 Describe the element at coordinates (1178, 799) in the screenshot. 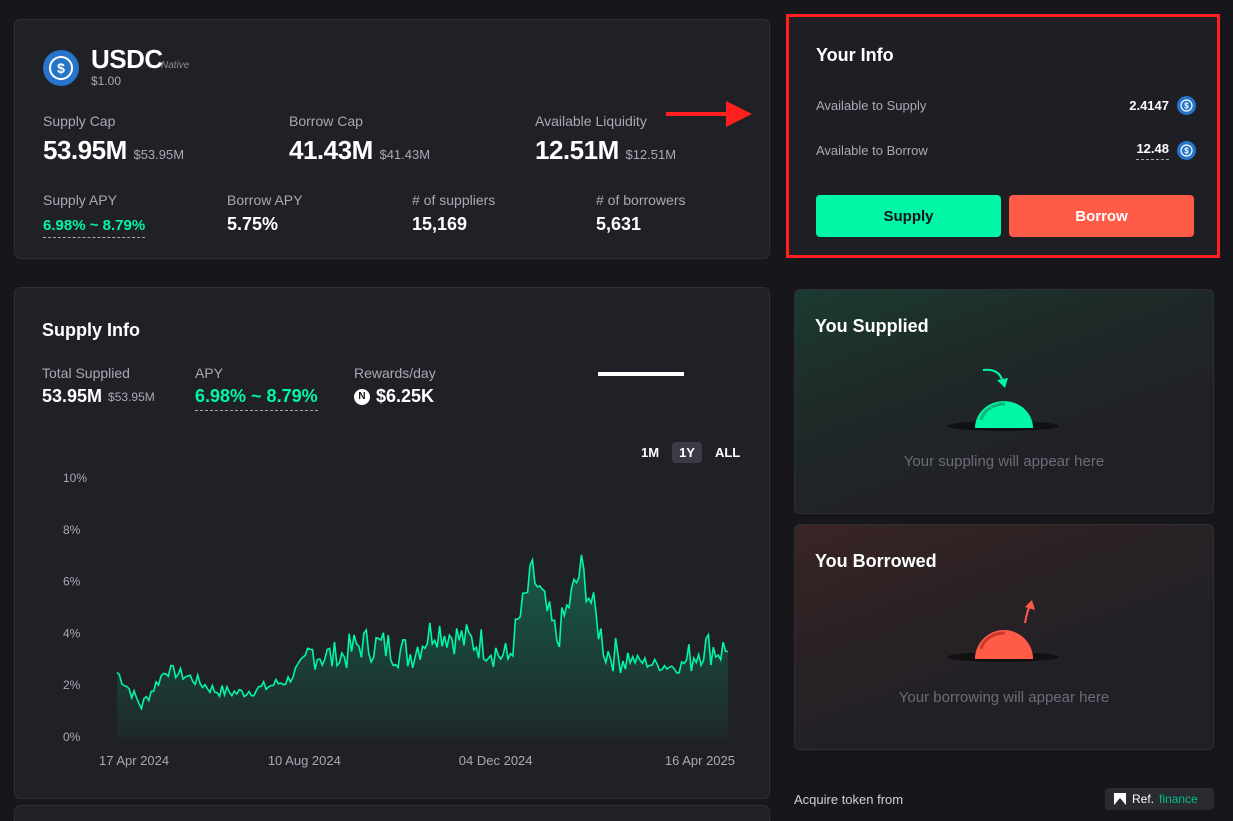

I see `ref-suffix: finance` at that location.